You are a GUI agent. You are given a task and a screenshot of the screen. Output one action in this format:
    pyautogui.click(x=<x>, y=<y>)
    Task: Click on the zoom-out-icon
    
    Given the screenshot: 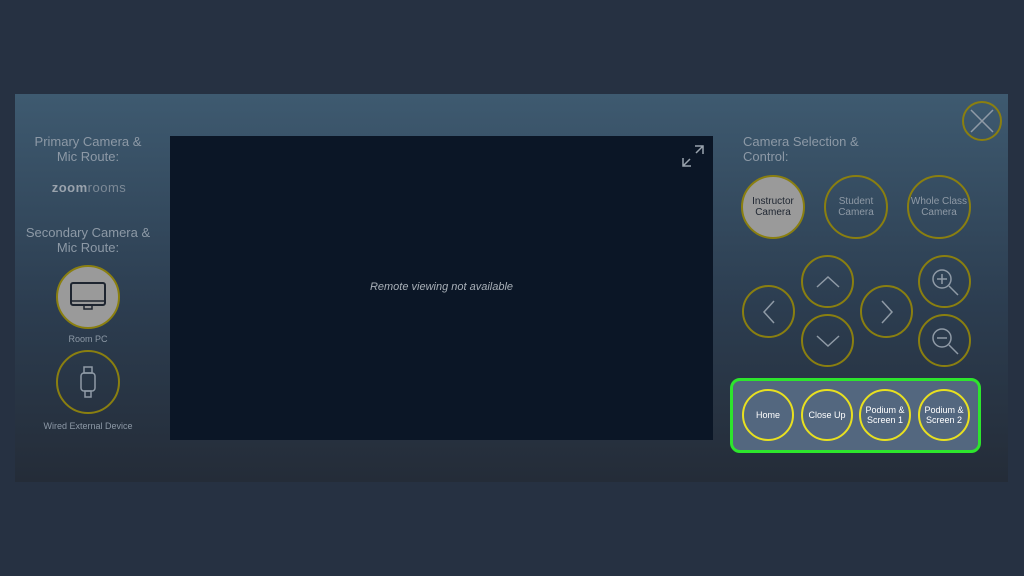 What is the action you would take?
    pyautogui.click(x=945, y=341)
    